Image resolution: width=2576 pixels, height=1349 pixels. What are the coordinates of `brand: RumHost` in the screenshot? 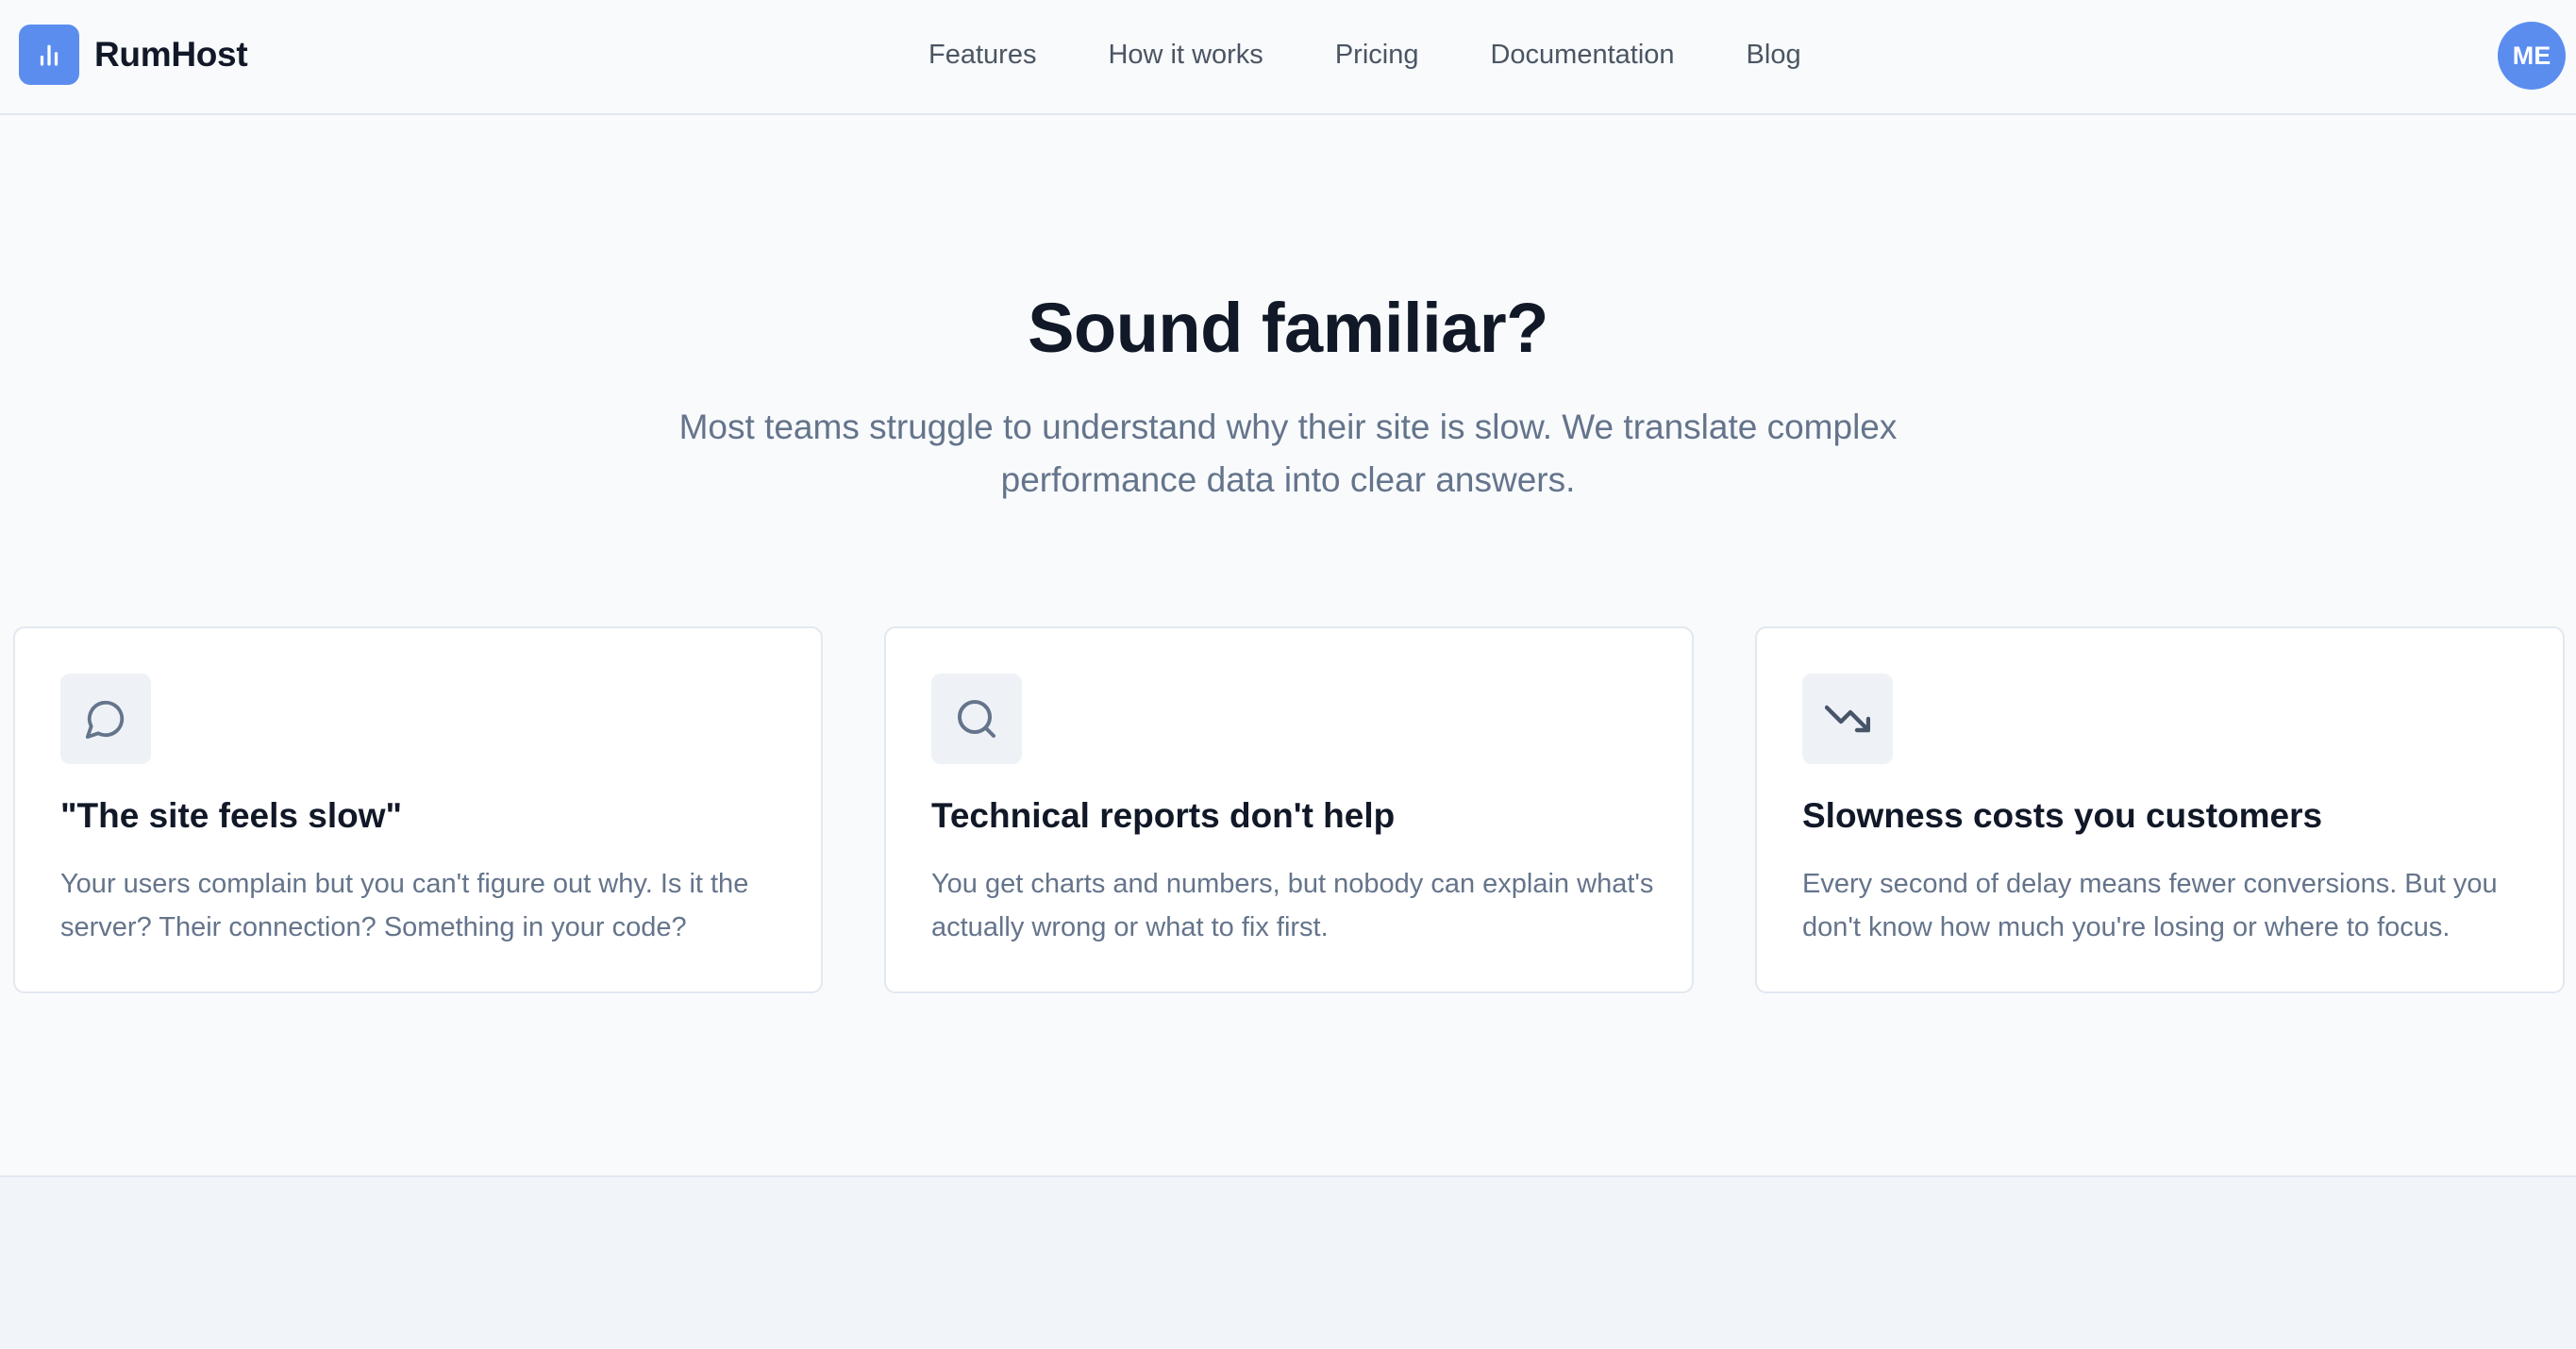 It's located at (133, 55).